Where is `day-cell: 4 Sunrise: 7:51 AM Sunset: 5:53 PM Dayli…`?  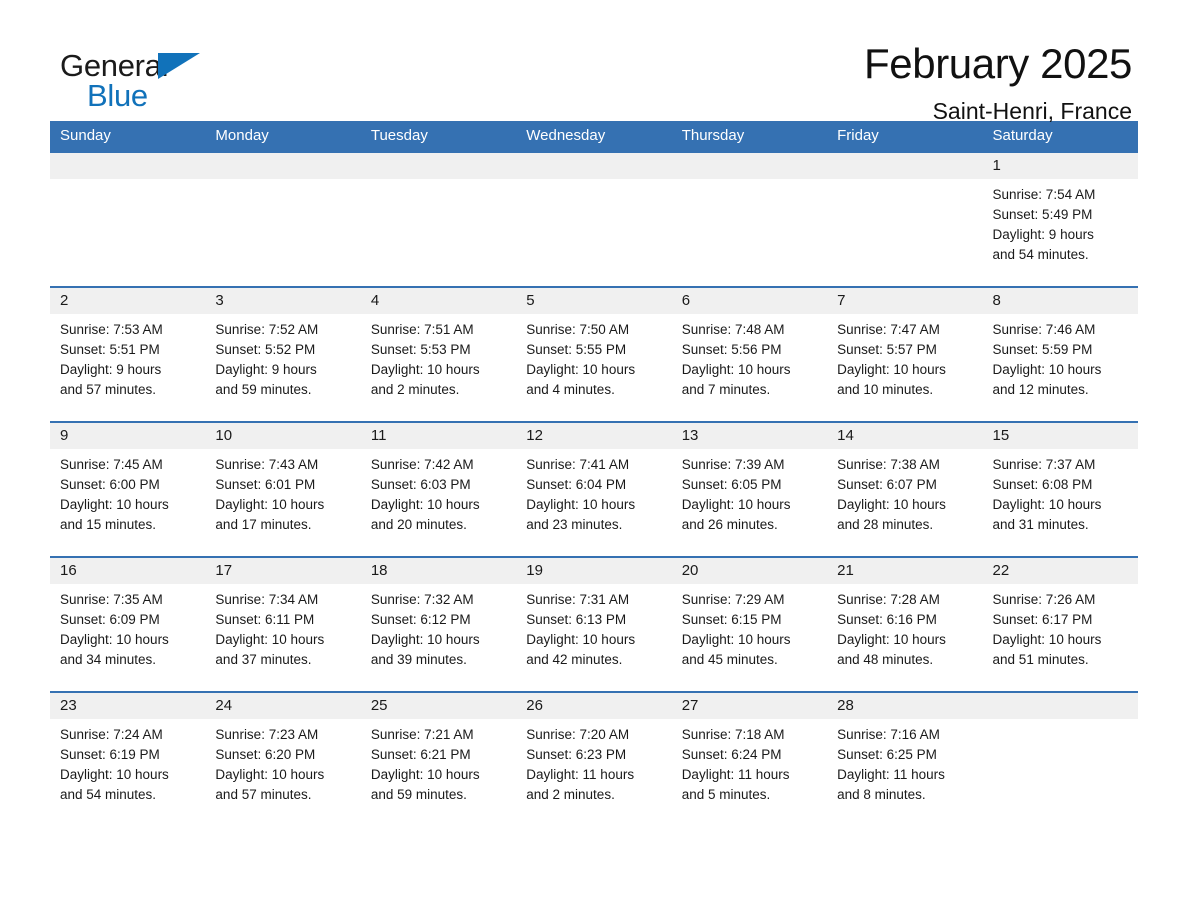 day-cell: 4 Sunrise: 7:51 AM Sunset: 5:53 PM Dayli… is located at coordinates (438, 354).